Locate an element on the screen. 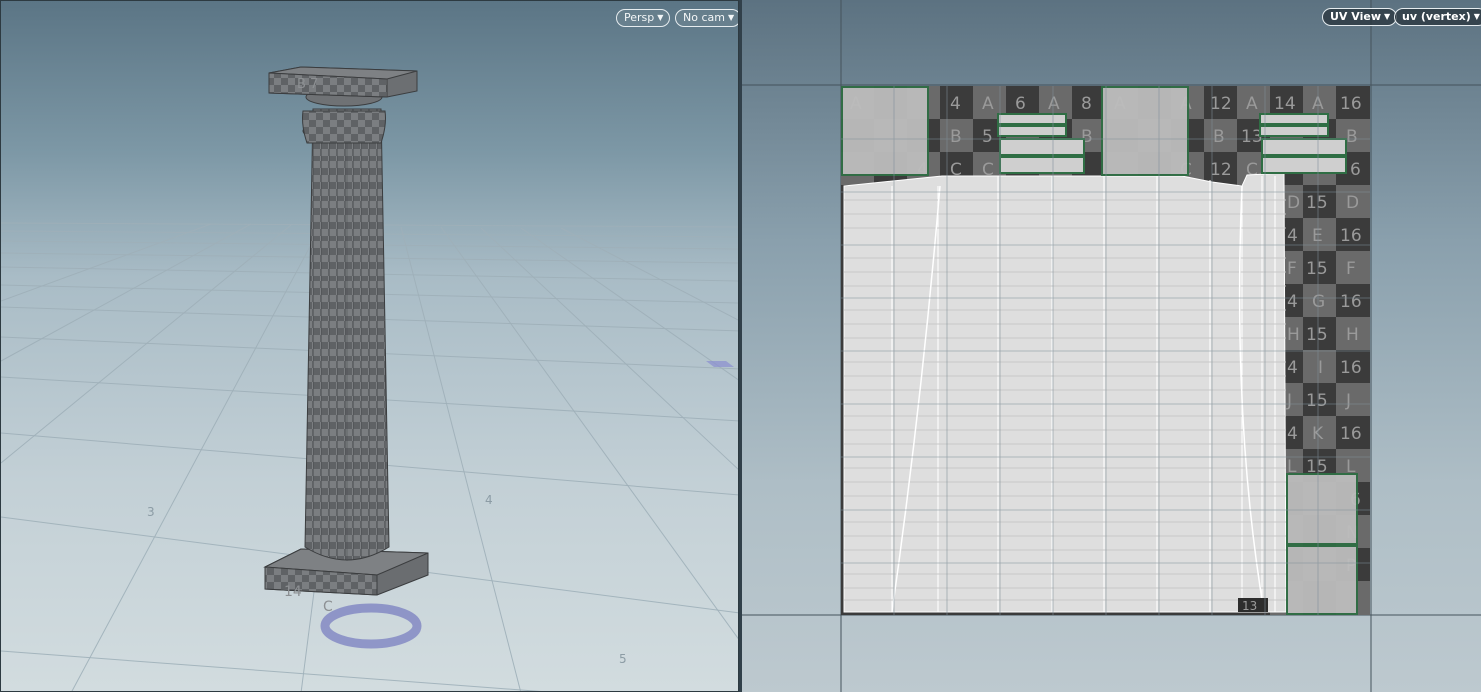 The width and height of the screenshot is (1481, 692). checker-label: I is located at coordinates (1320, 368).